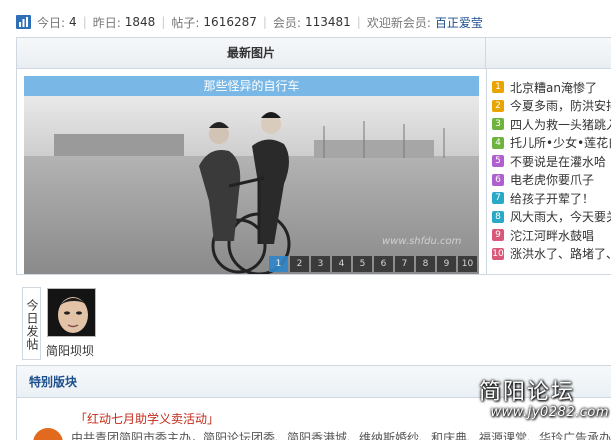 The width and height of the screenshot is (611, 440). I want to click on news-item: 9 沱江河畔水鼓唱, so click(551, 235).